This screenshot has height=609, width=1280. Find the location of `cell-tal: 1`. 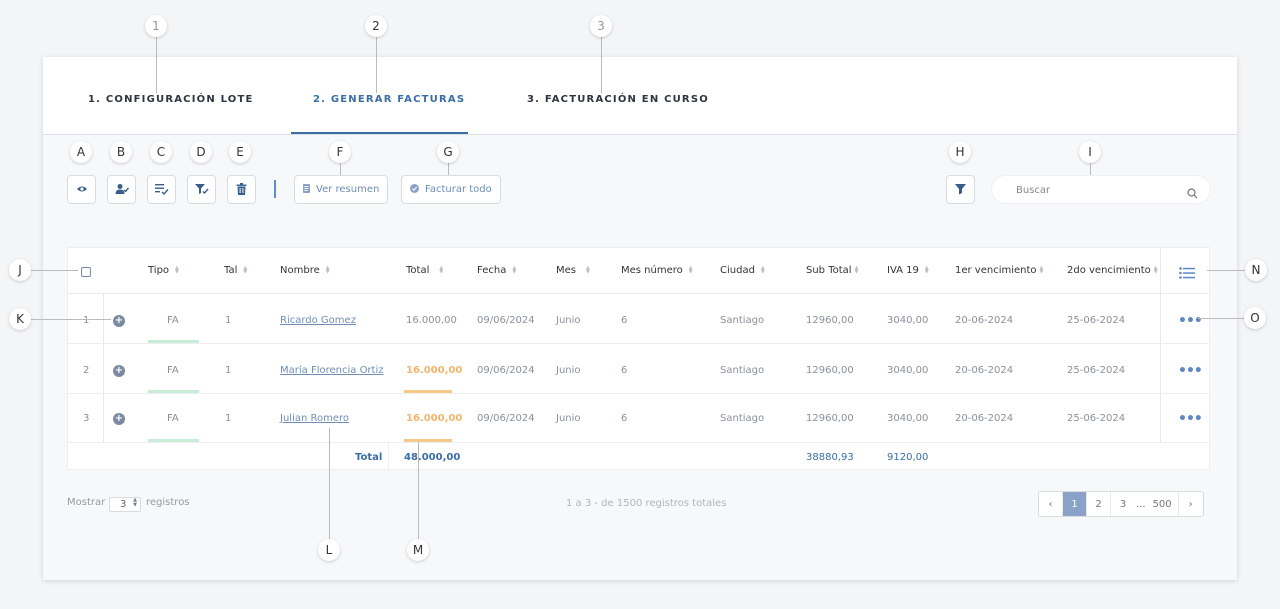

cell-tal: 1 is located at coordinates (228, 418).